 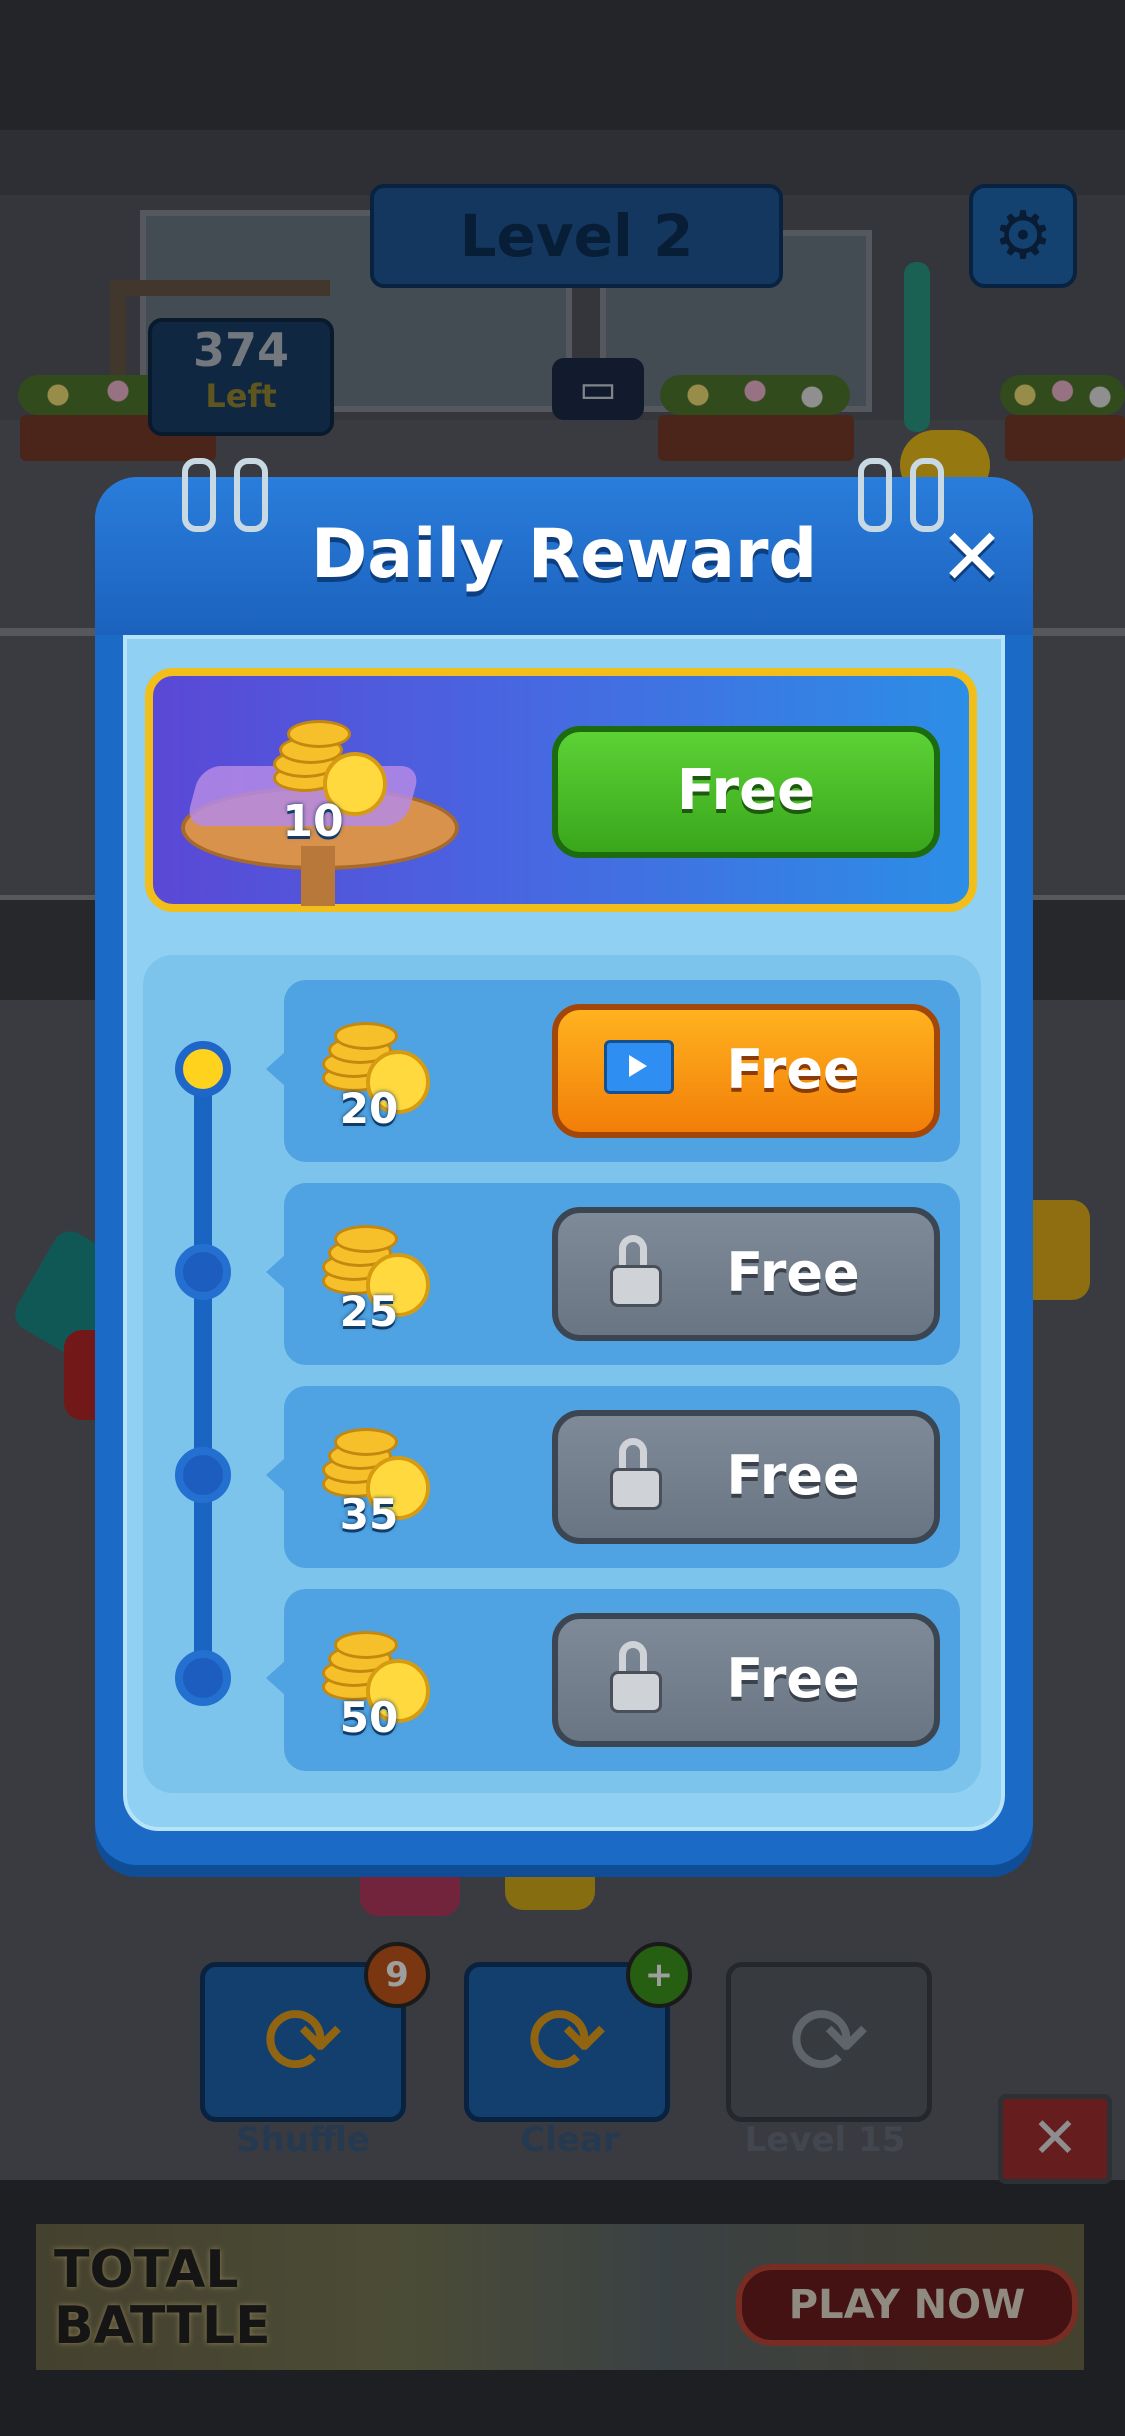 What do you see at coordinates (369, 1717) in the screenshot?
I see `reward-coin-amount: 50` at bounding box center [369, 1717].